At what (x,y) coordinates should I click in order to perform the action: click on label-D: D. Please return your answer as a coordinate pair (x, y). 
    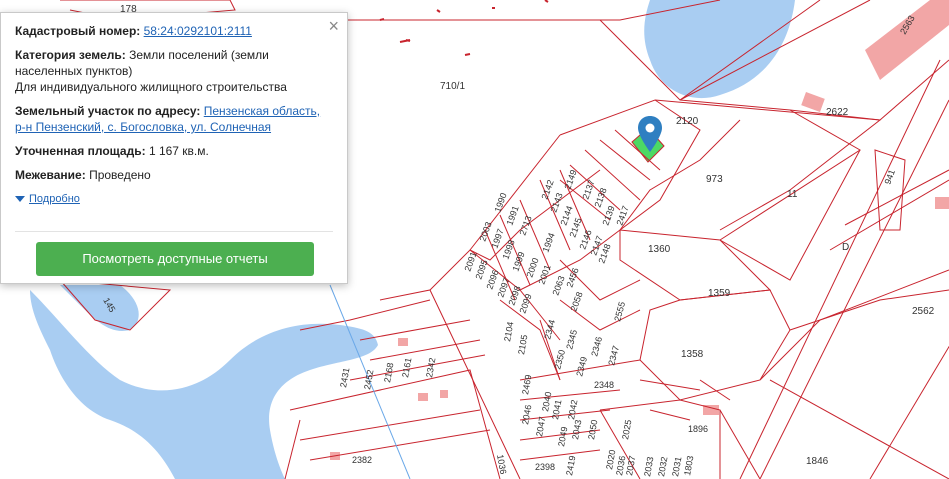
    Looking at the image, I should click on (845, 247).